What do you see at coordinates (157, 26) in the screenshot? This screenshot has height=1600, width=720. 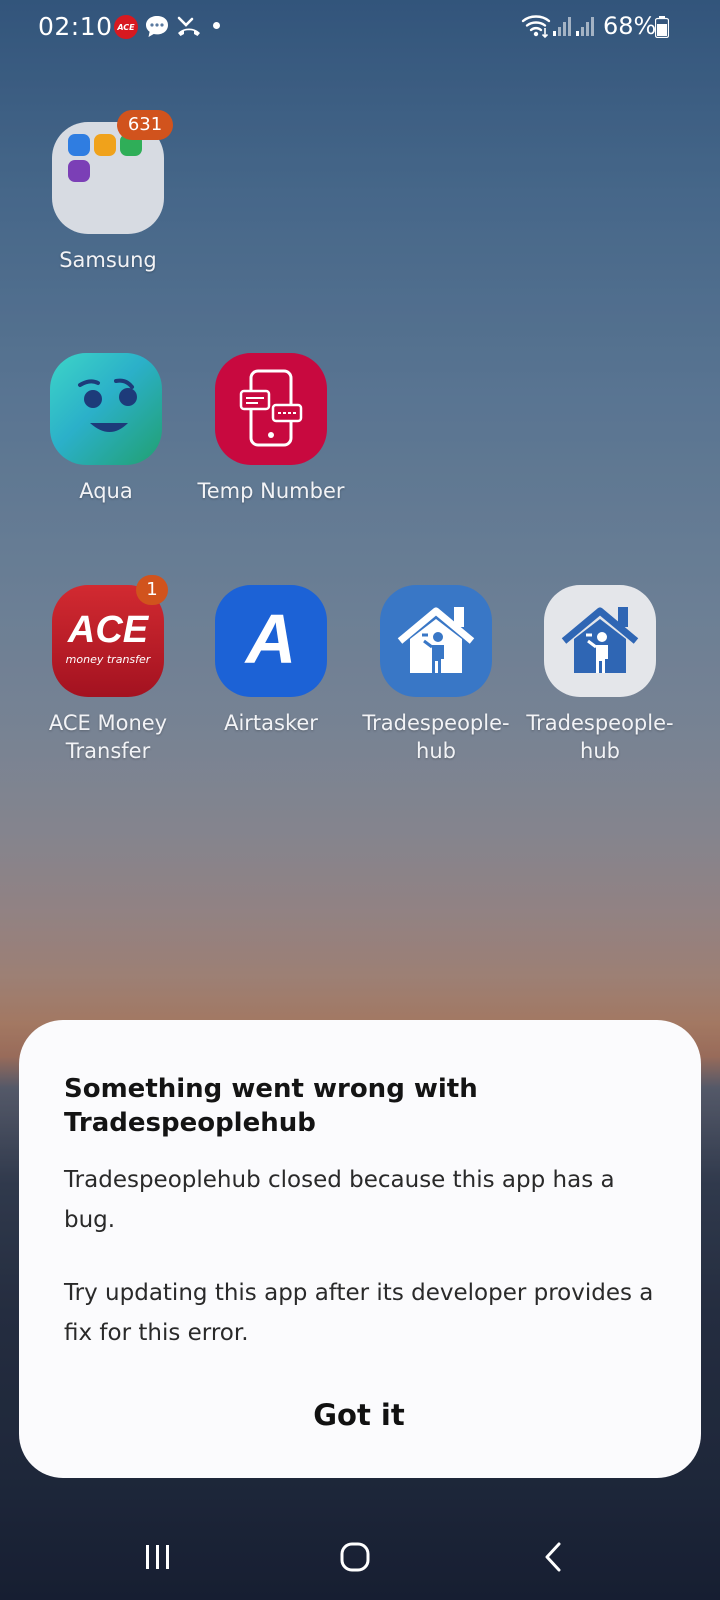 I see `chat-bubble-icon` at bounding box center [157, 26].